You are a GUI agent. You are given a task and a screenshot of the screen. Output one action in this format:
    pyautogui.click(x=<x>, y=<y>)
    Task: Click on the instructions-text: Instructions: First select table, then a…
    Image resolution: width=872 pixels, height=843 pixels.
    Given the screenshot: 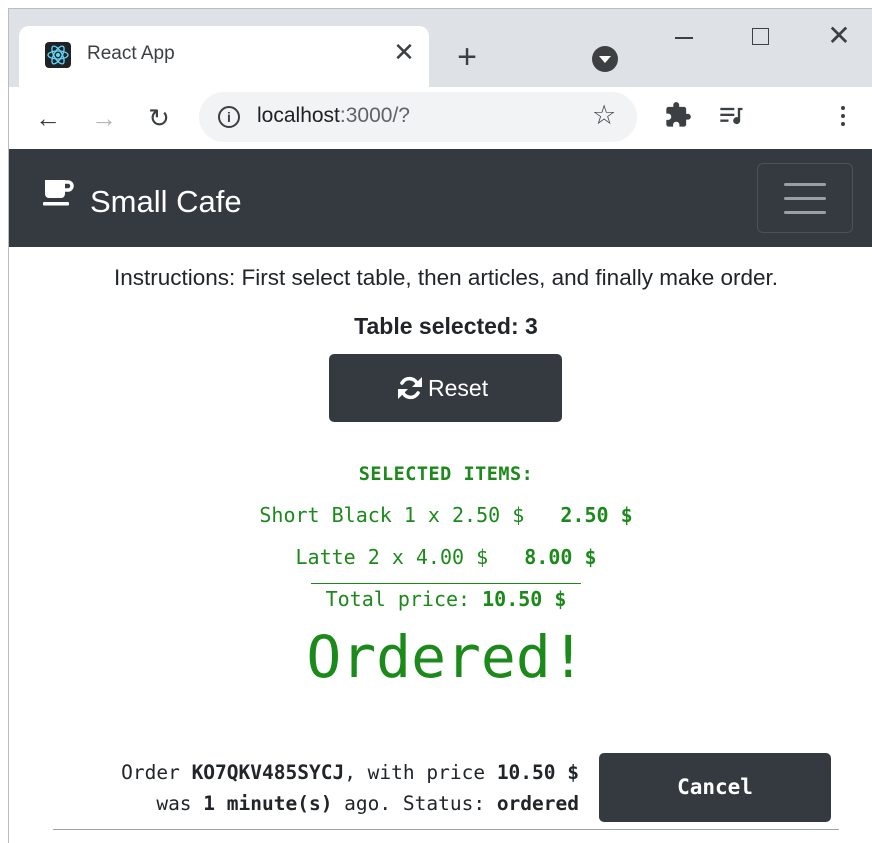 What is the action you would take?
    pyautogui.click(x=446, y=277)
    